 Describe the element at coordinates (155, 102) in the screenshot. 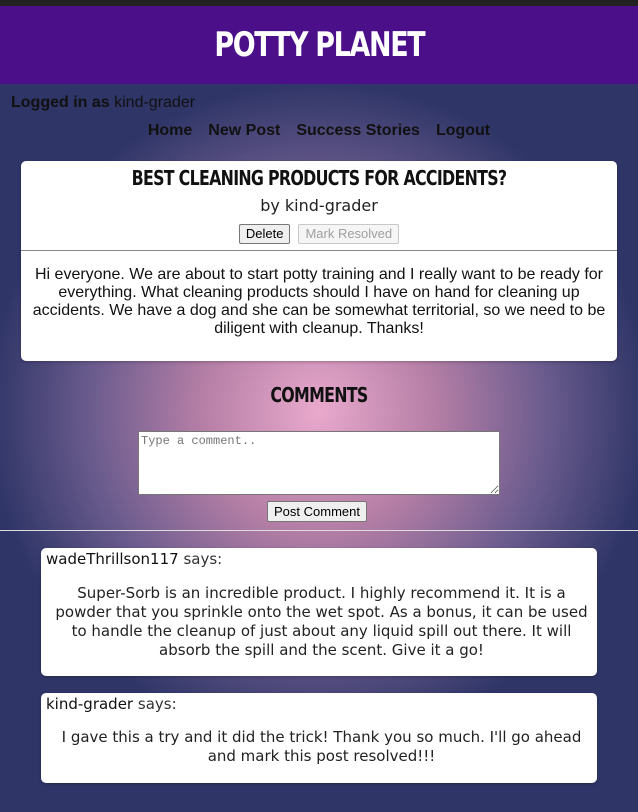

I see `login-username: kind-grader` at that location.